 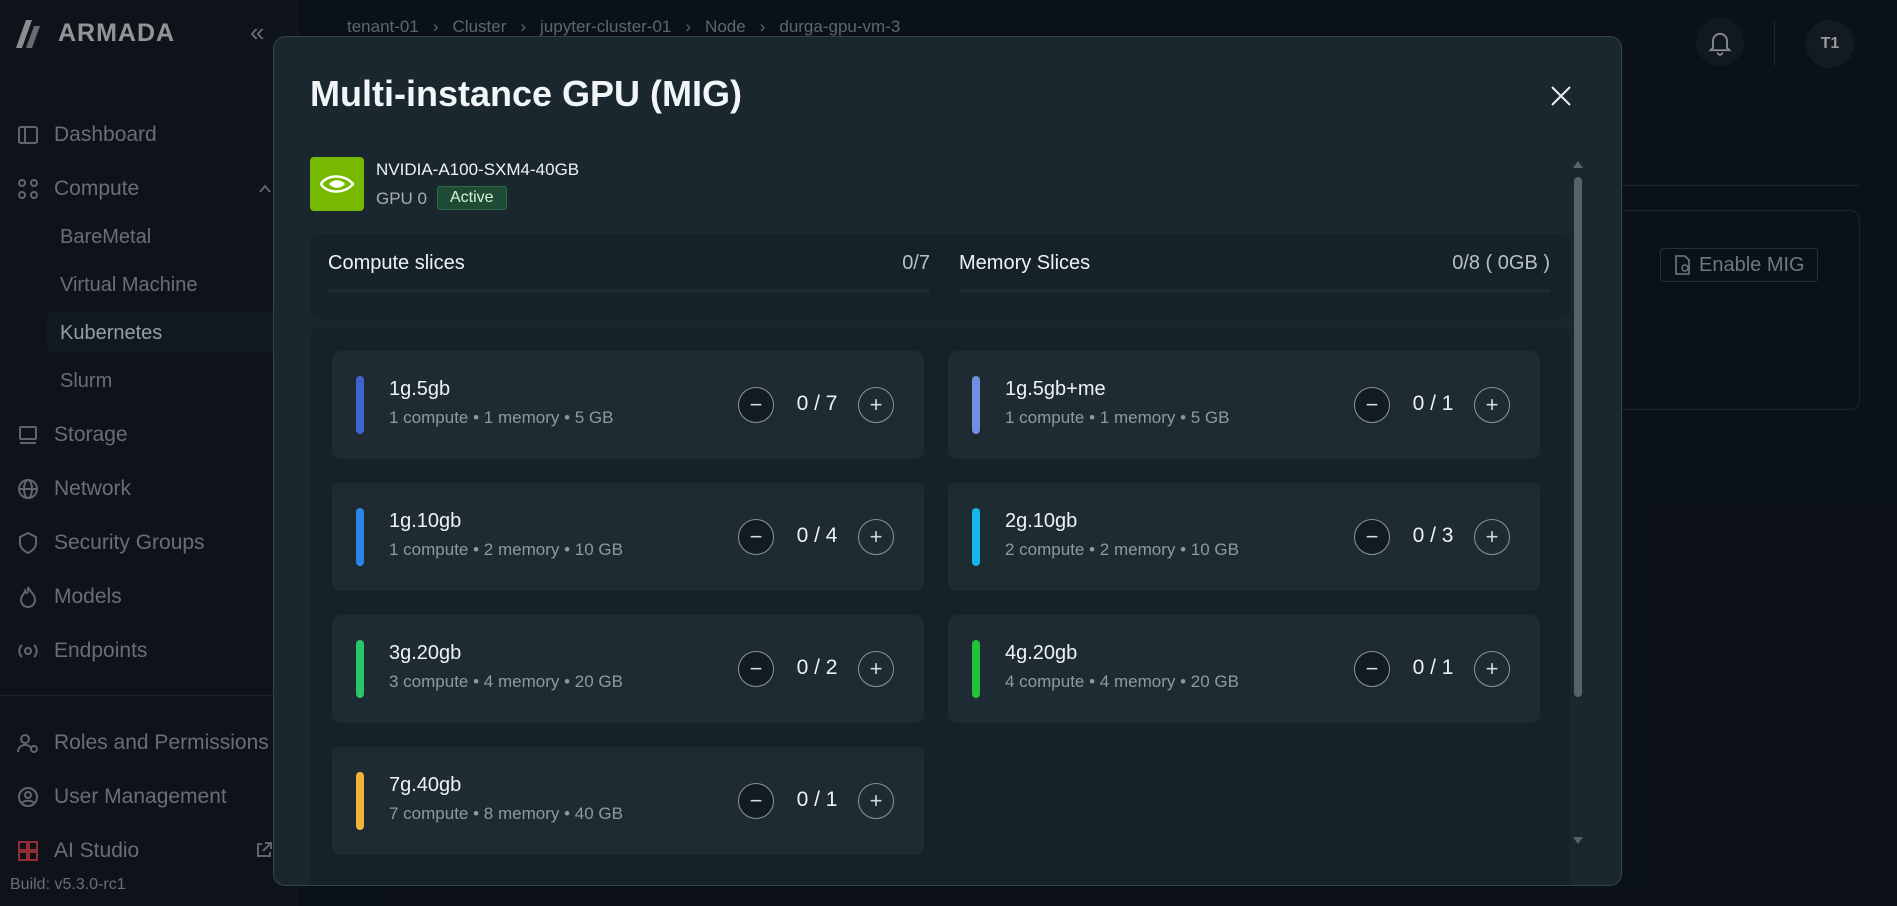 I want to click on profile-description: 7 compute • 8 memory • 40 GB, so click(x=506, y=813).